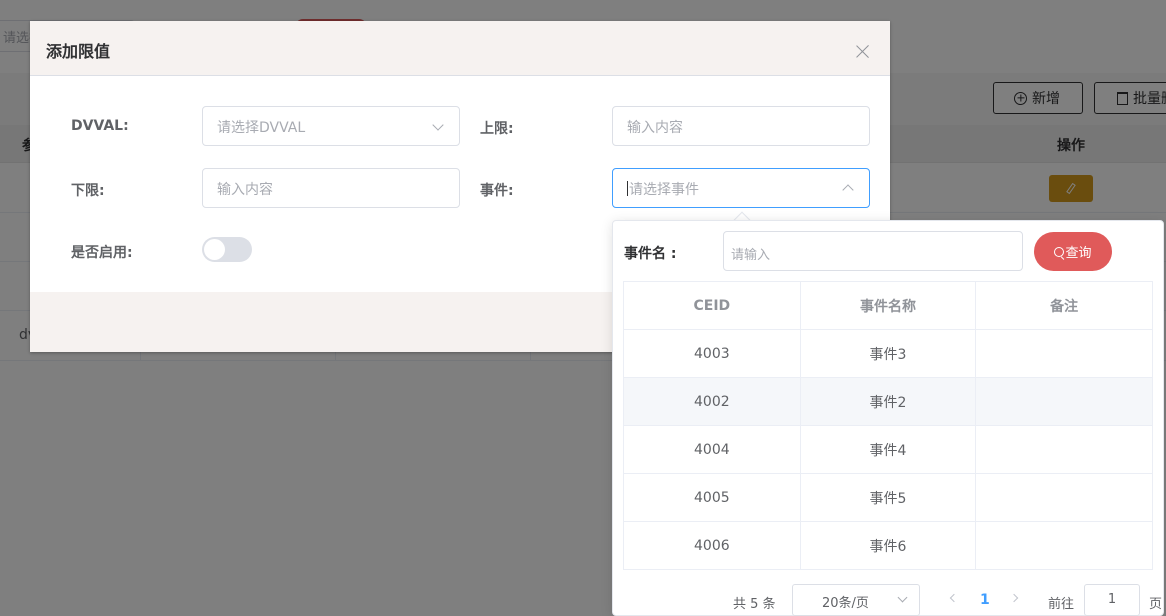 The width and height of the screenshot is (1166, 616). I want to click on table-header-row: CEID 事件名称 备注, so click(888, 305).